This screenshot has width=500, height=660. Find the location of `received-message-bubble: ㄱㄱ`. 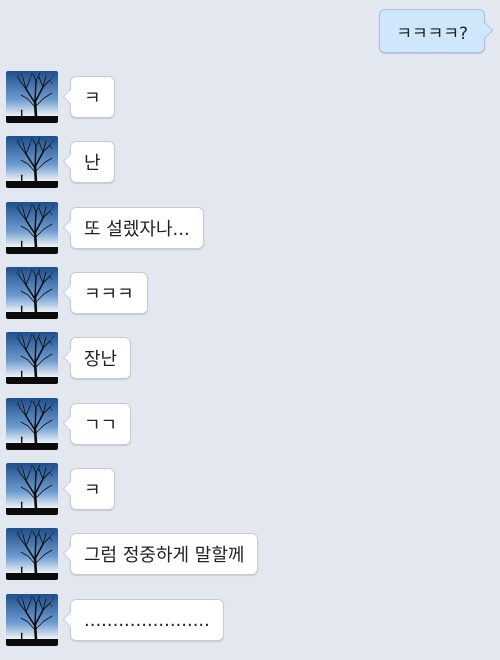

received-message-bubble: ㄱㄱ is located at coordinates (101, 424).